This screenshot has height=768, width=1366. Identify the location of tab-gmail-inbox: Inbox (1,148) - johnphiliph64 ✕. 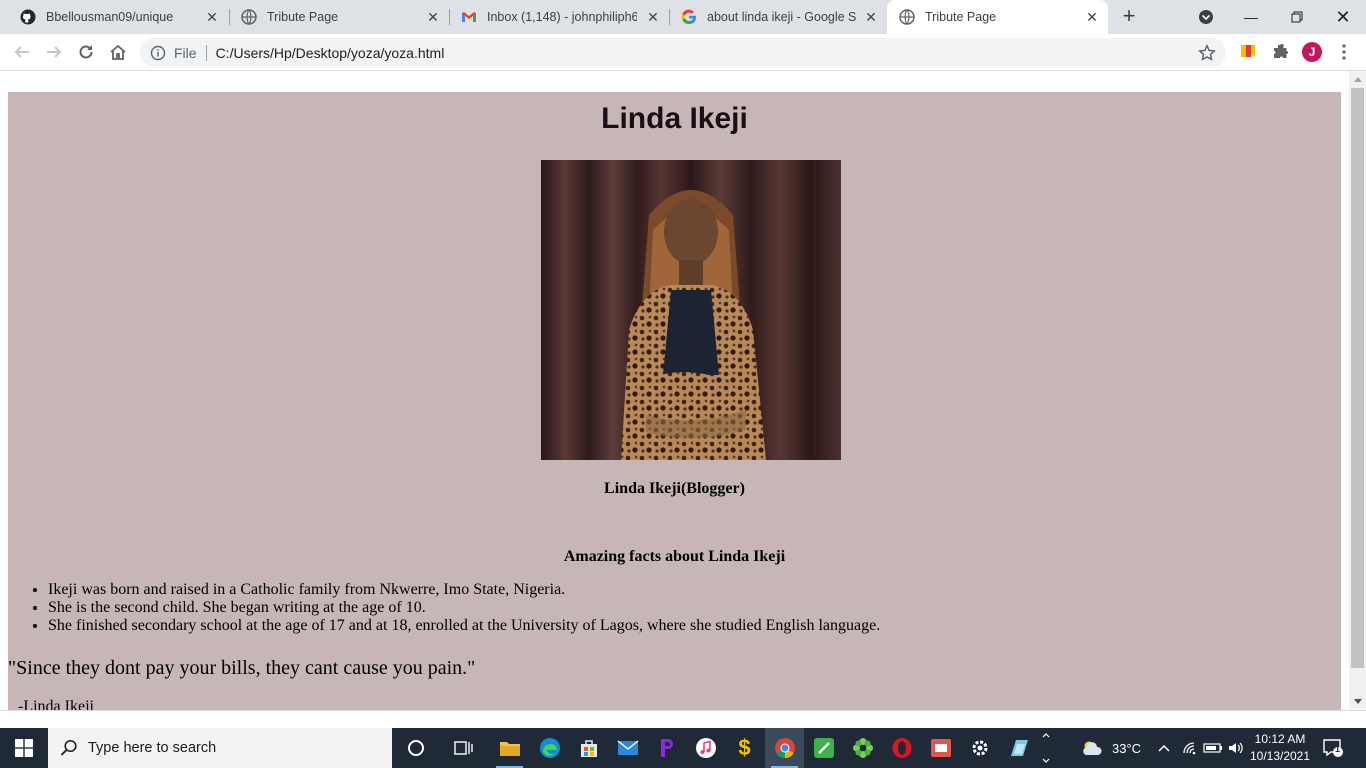
(559, 17).